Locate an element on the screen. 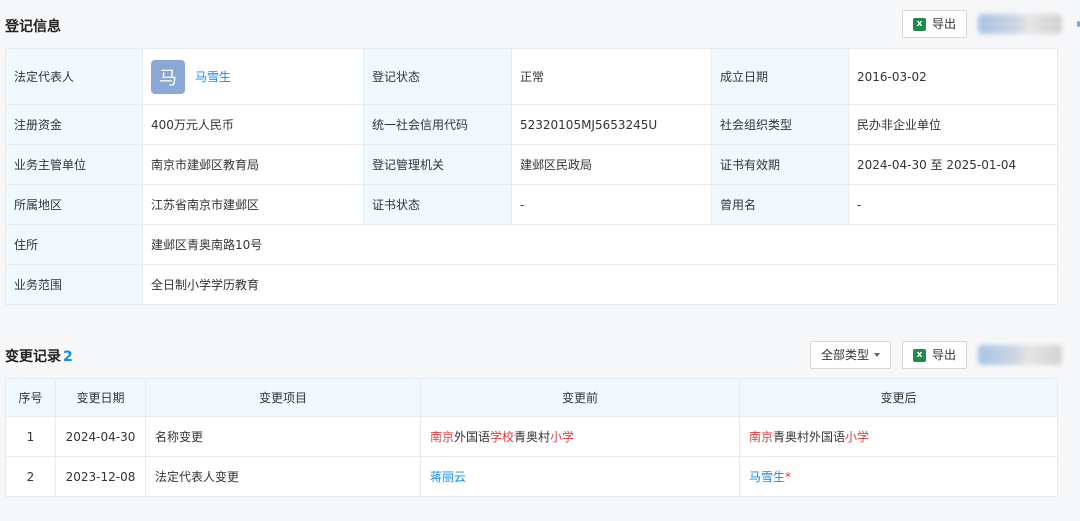  row-item: 法定代表人变更 is located at coordinates (283, 476).